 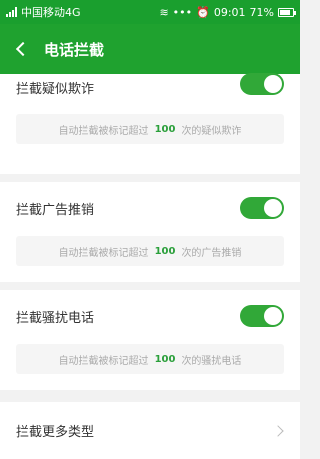 I want to click on more-types-row: 拦截更多类型, so click(x=150, y=430).